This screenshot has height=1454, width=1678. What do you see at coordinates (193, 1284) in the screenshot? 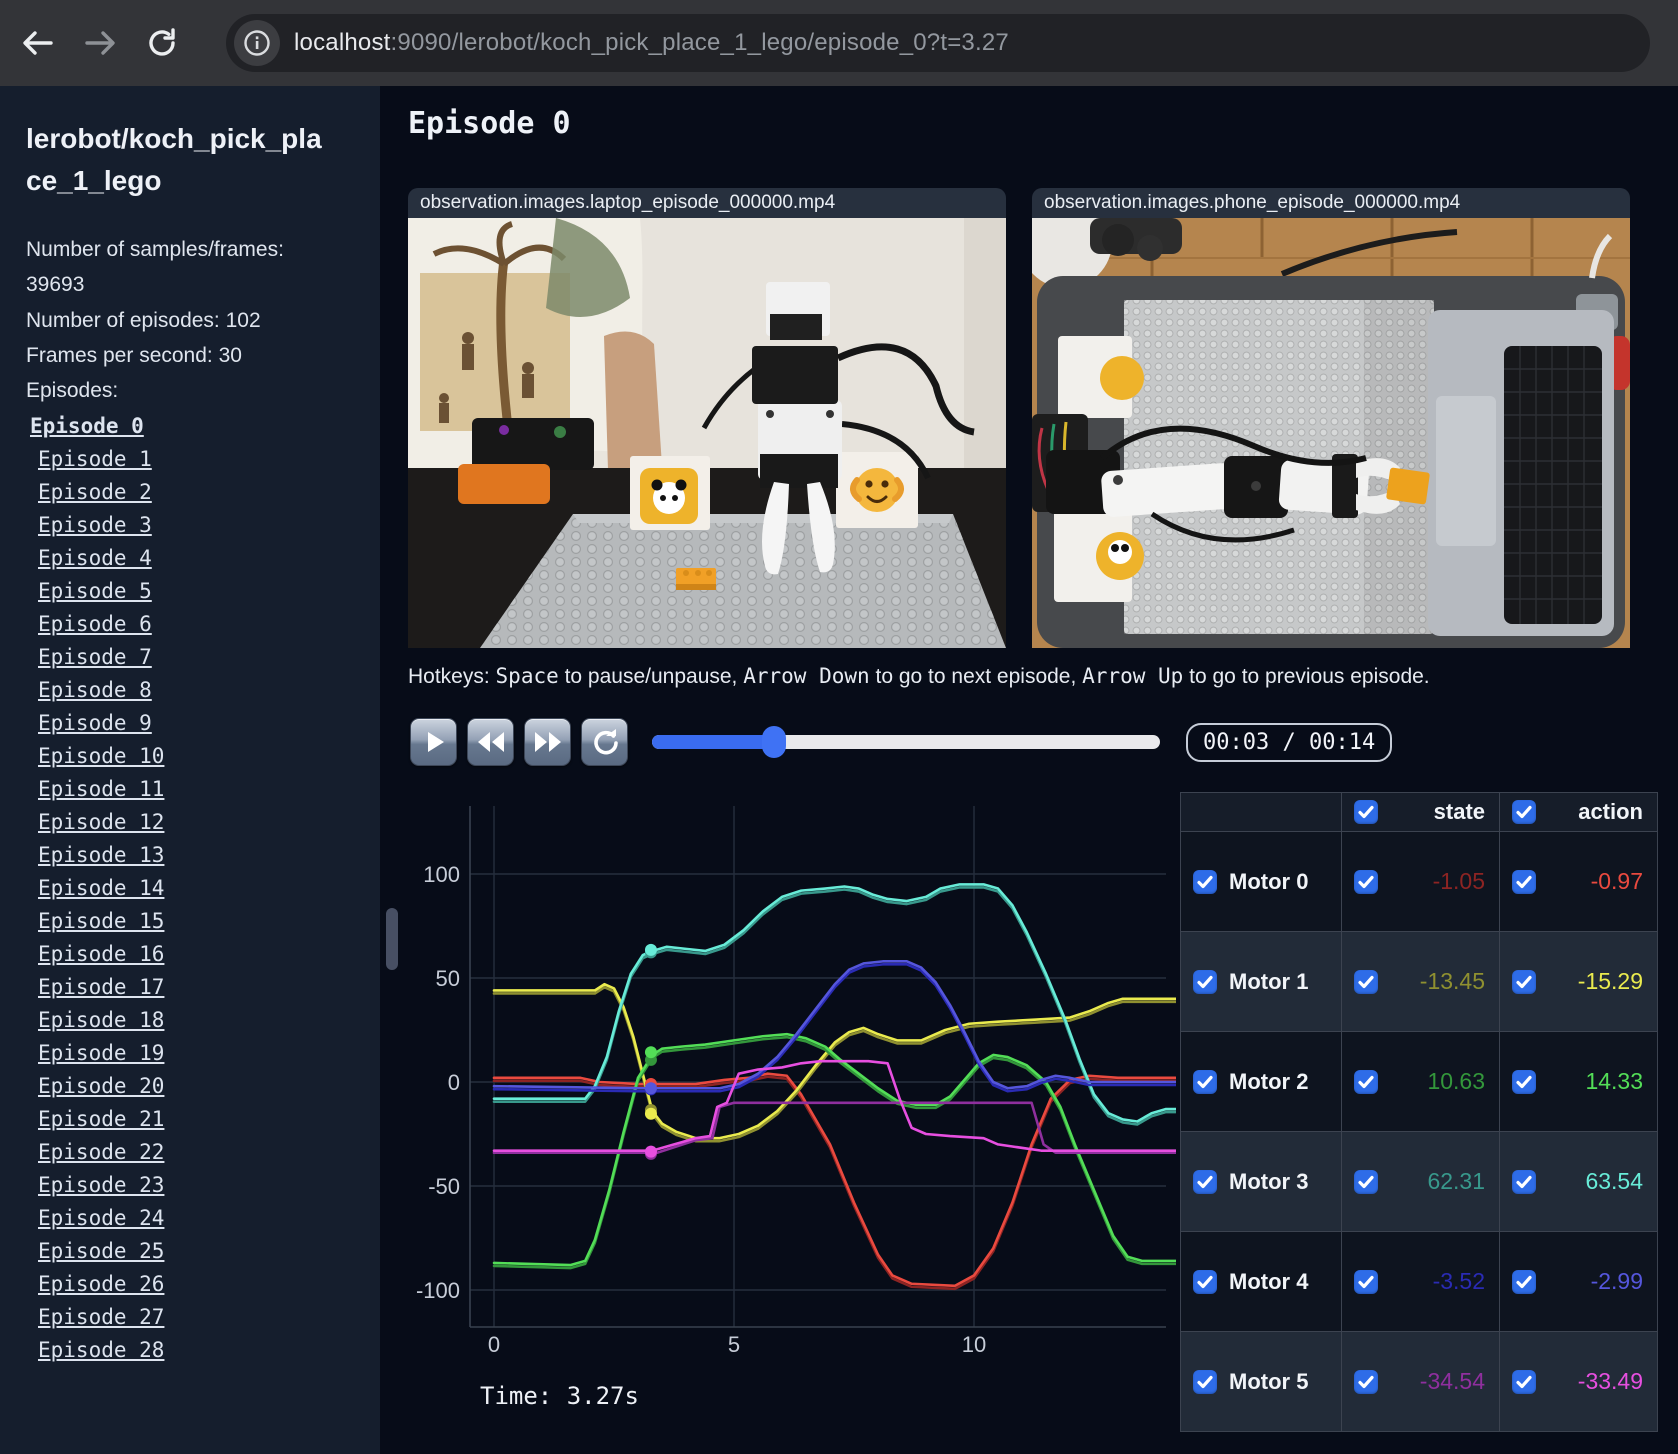
I see `episode-link-26: Episode 26` at bounding box center [193, 1284].